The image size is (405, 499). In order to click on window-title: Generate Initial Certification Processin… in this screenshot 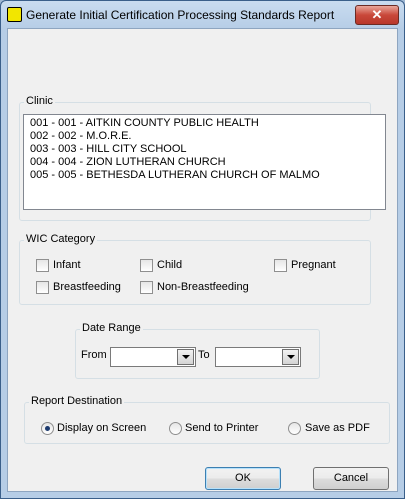, I will do `click(180, 15)`.